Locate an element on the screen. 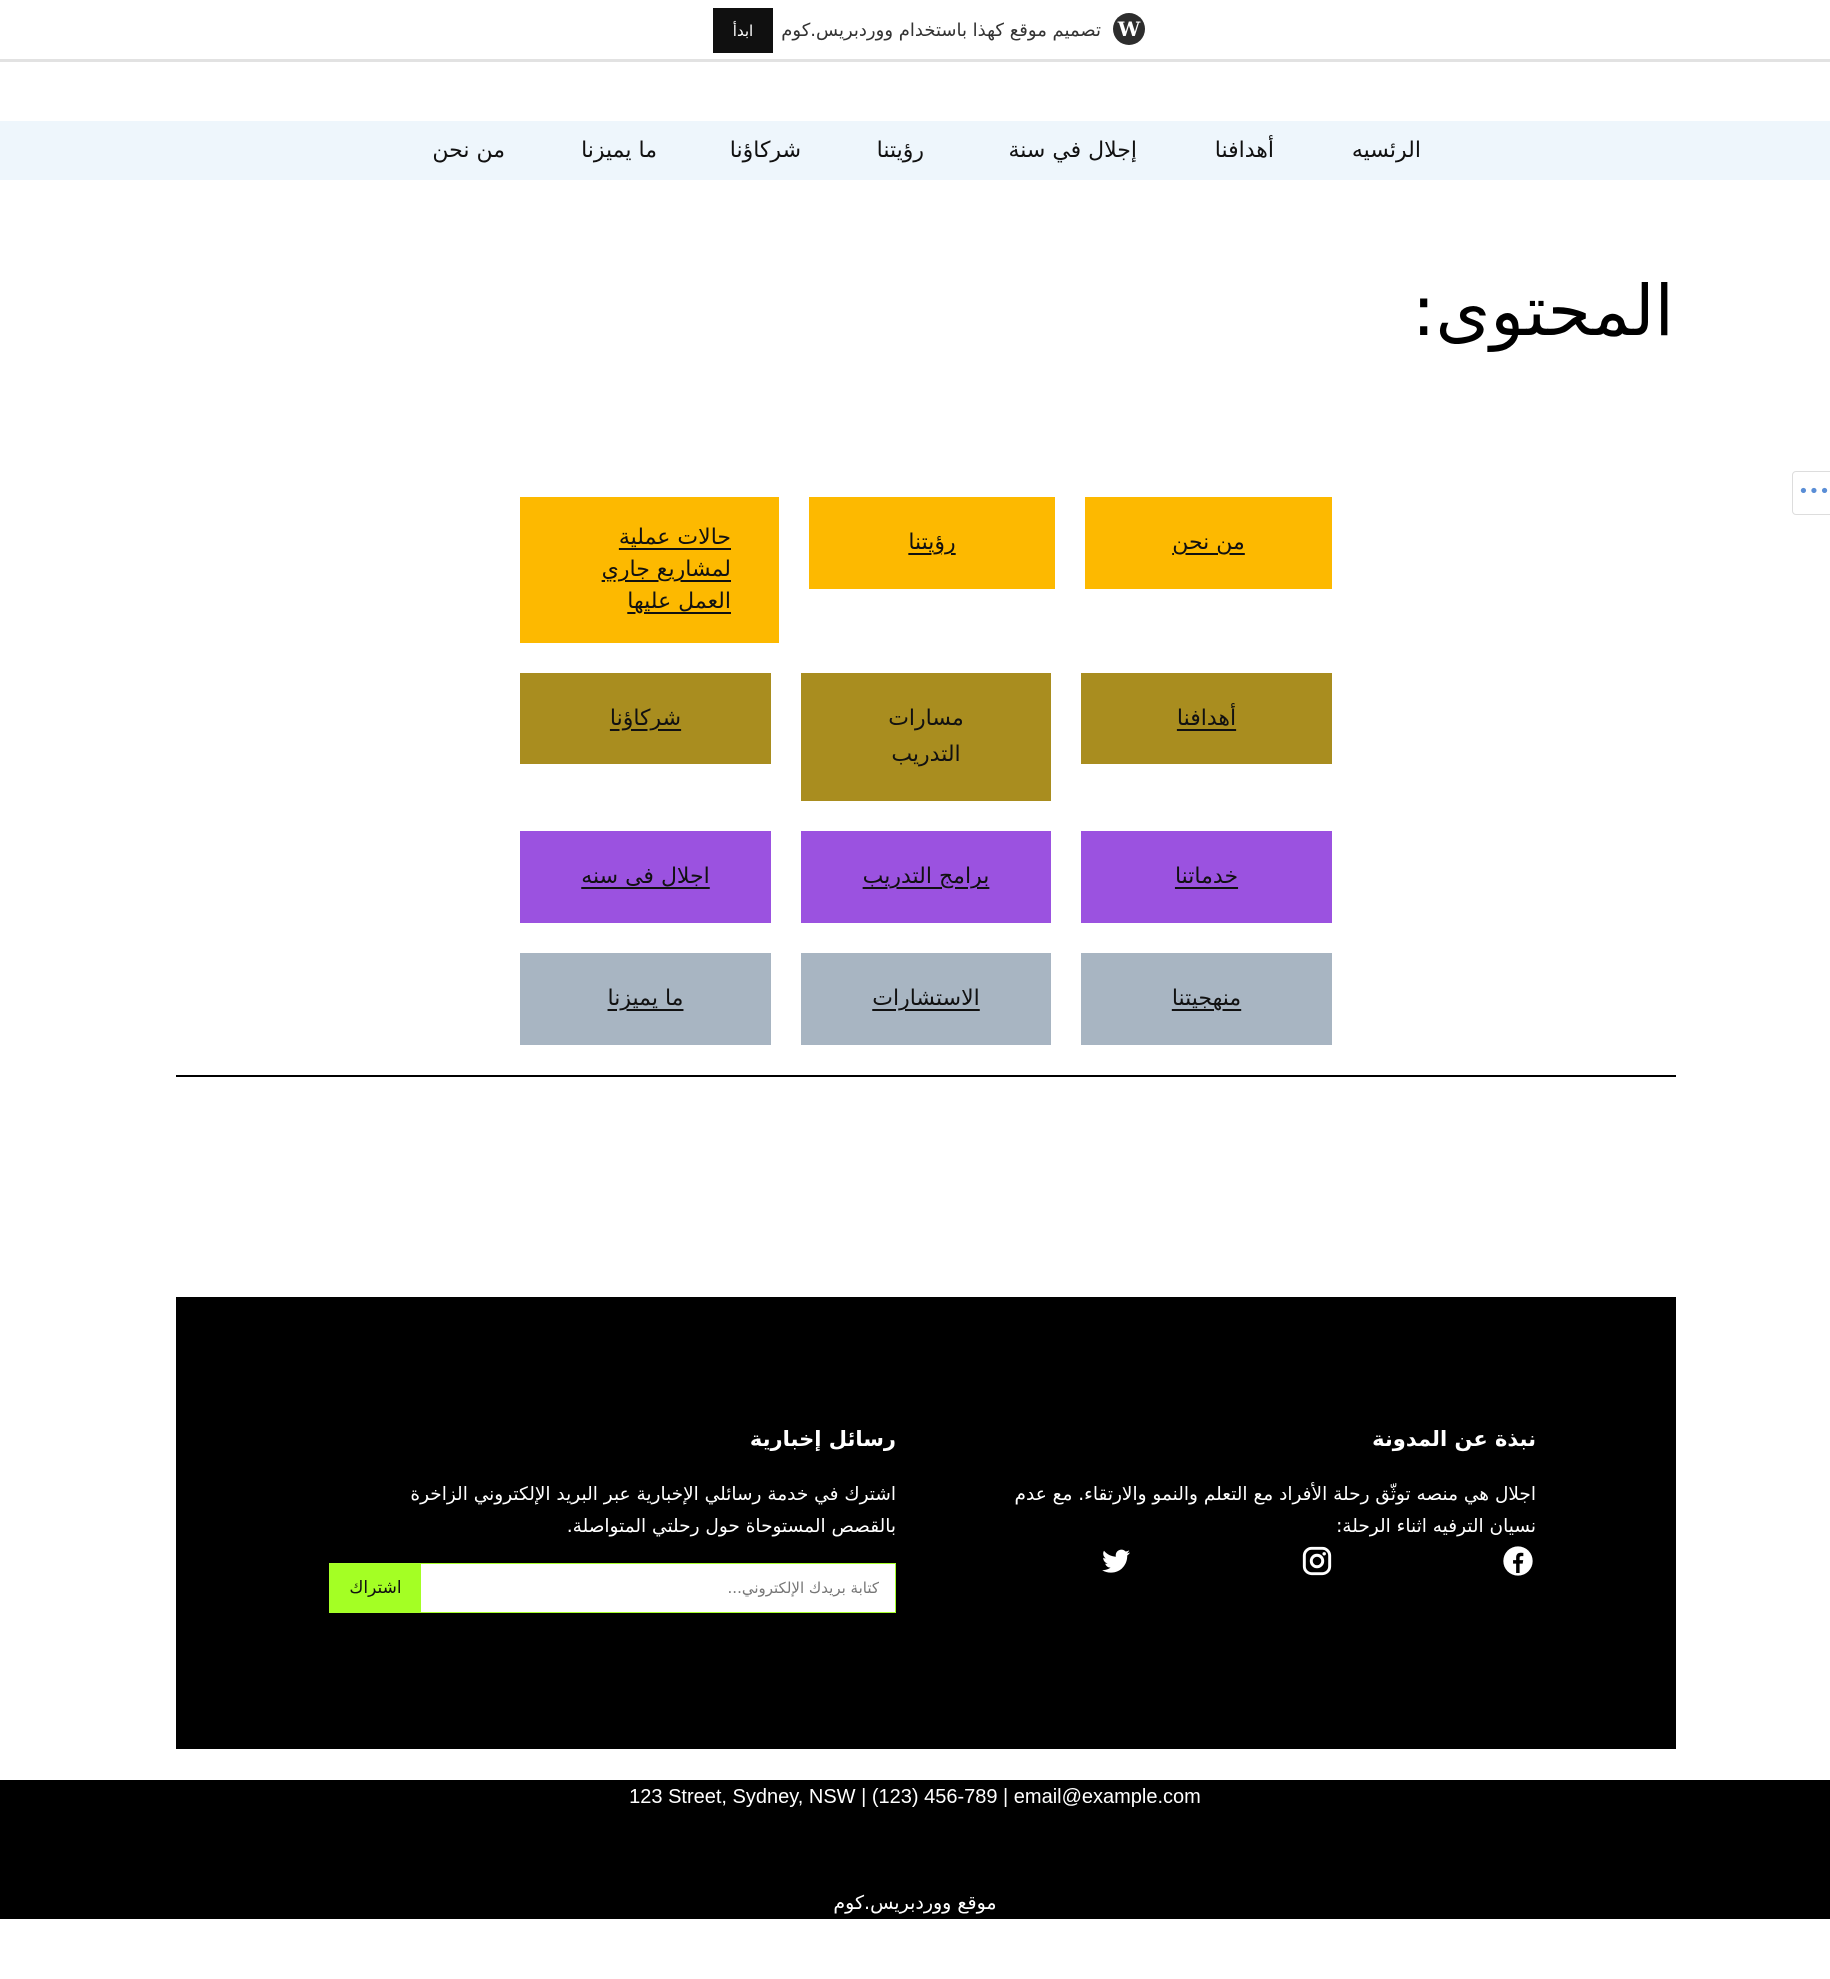 This screenshot has height=1979, width=1830. block-goals: أهدافنا is located at coordinates (1206, 718).